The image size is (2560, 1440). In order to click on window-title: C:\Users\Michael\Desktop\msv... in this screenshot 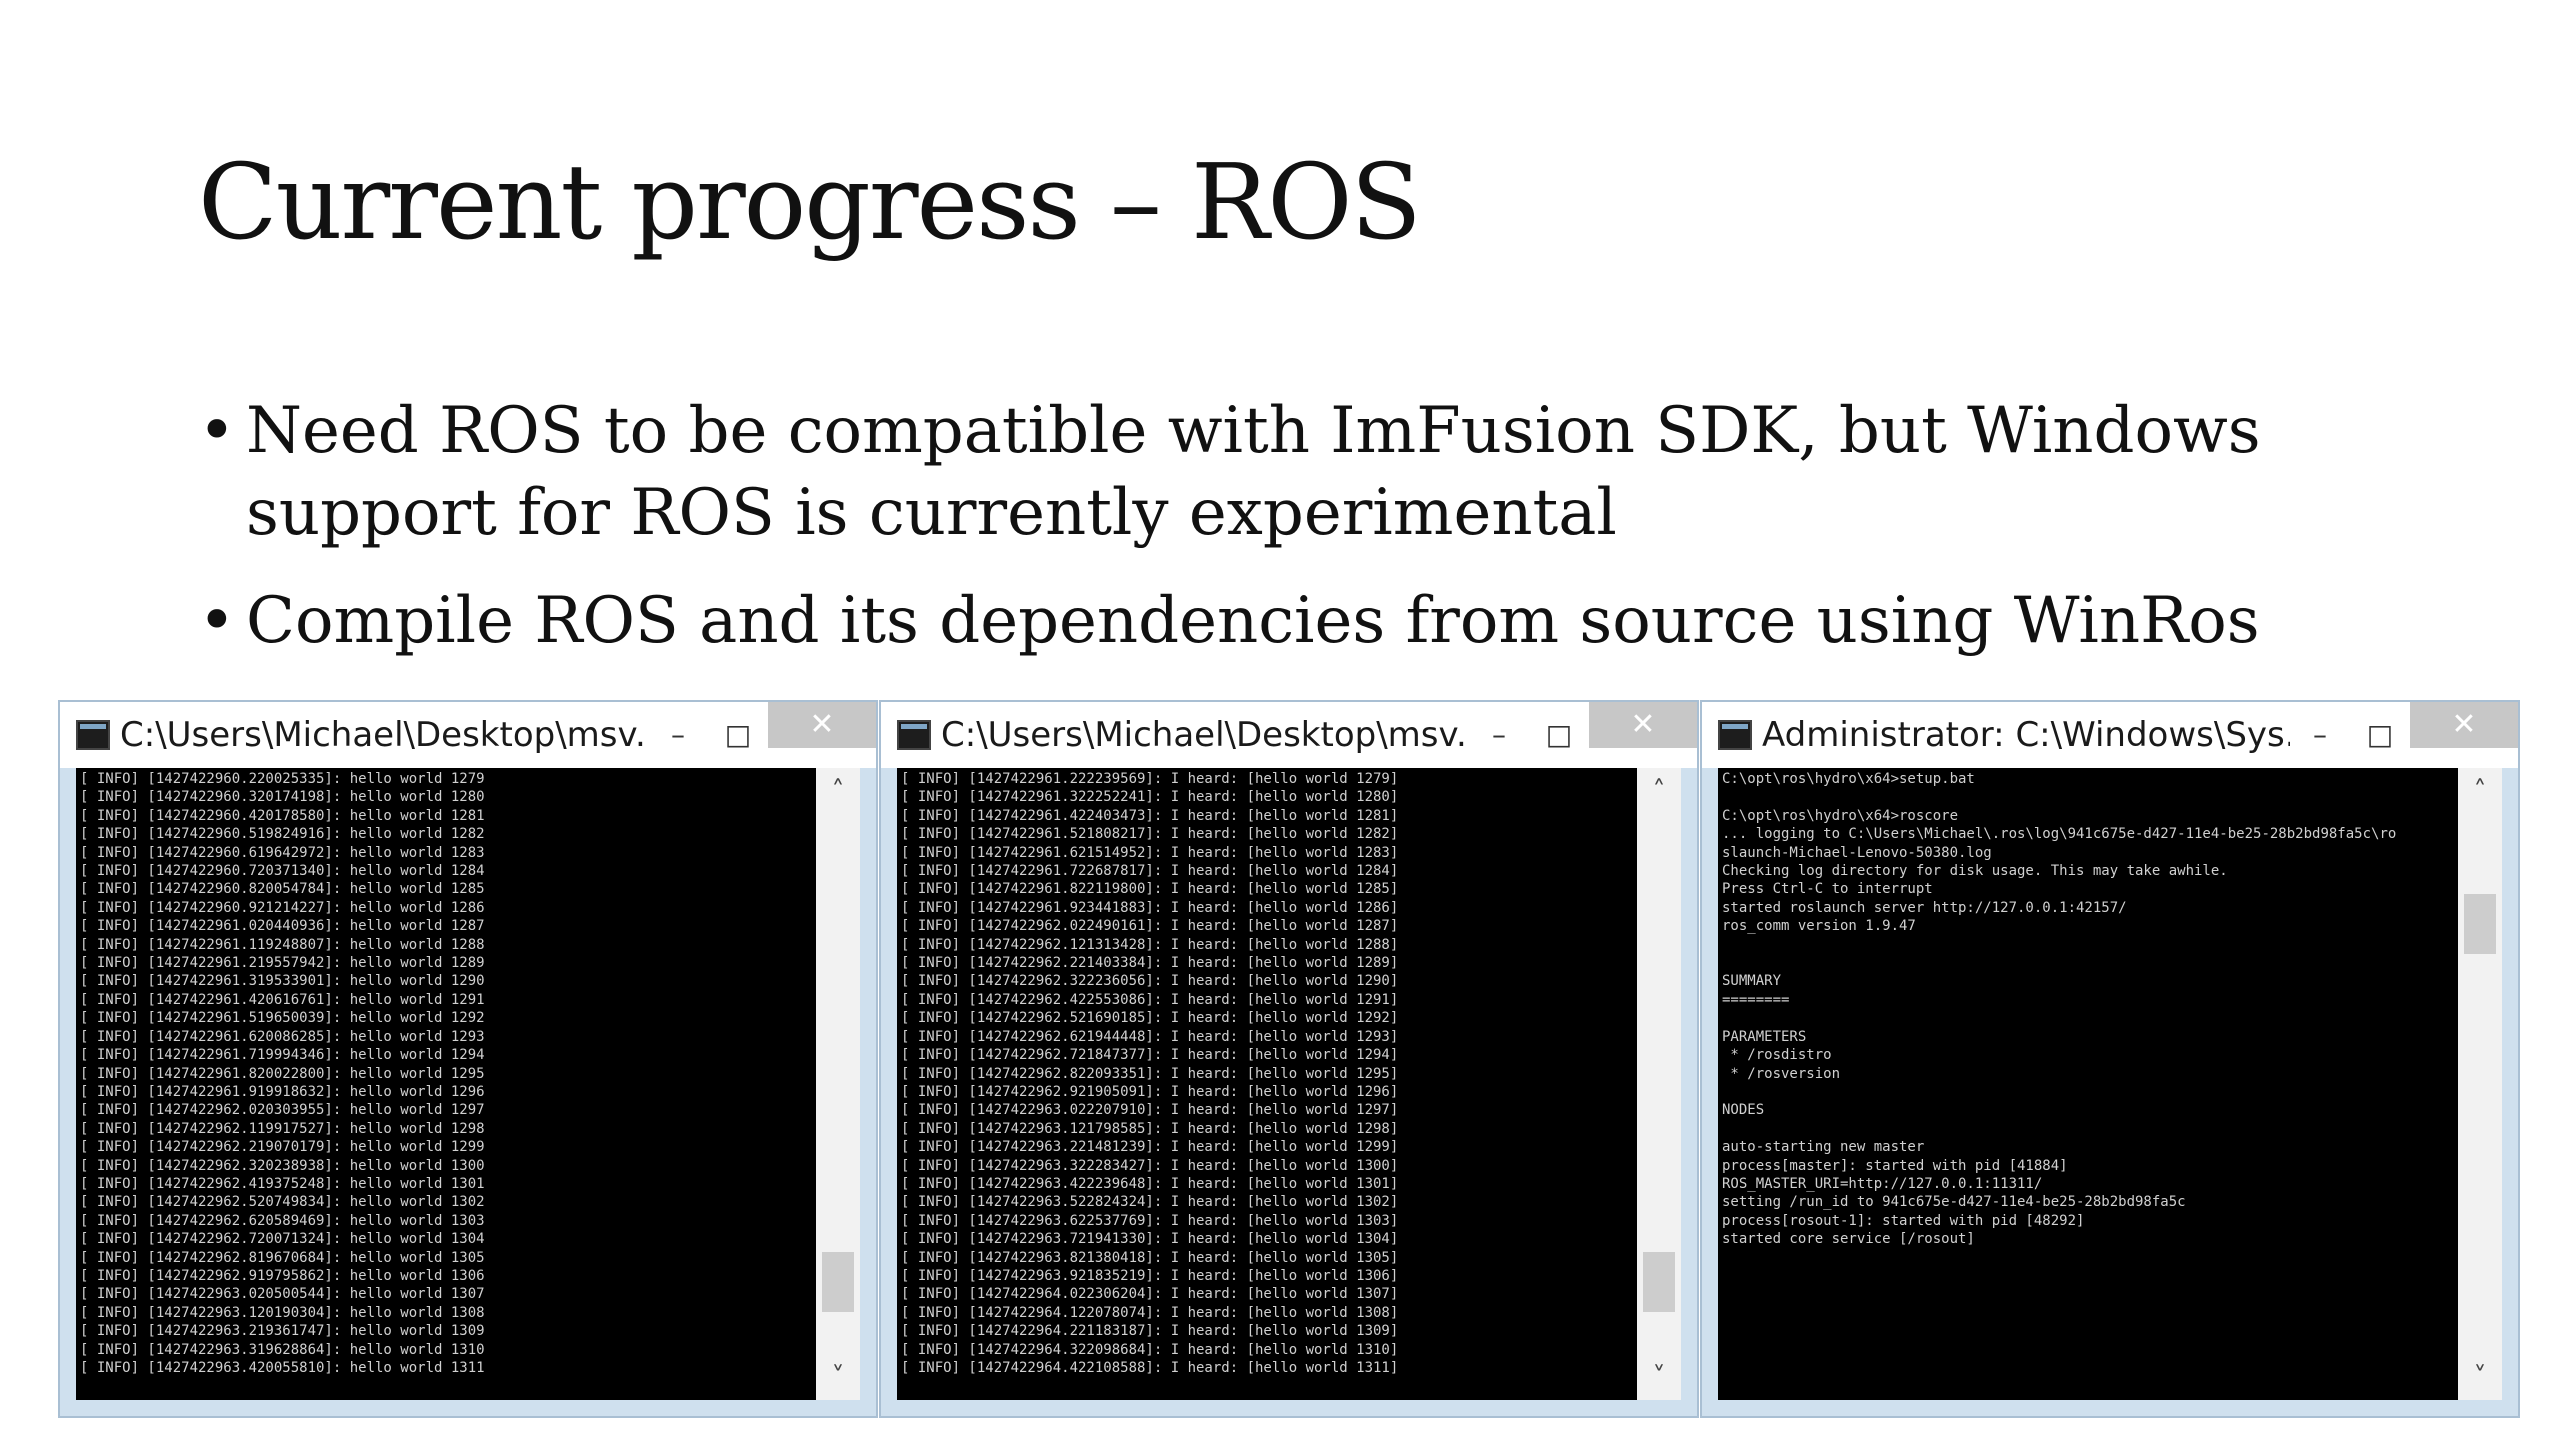, I will do `click(1205, 735)`.